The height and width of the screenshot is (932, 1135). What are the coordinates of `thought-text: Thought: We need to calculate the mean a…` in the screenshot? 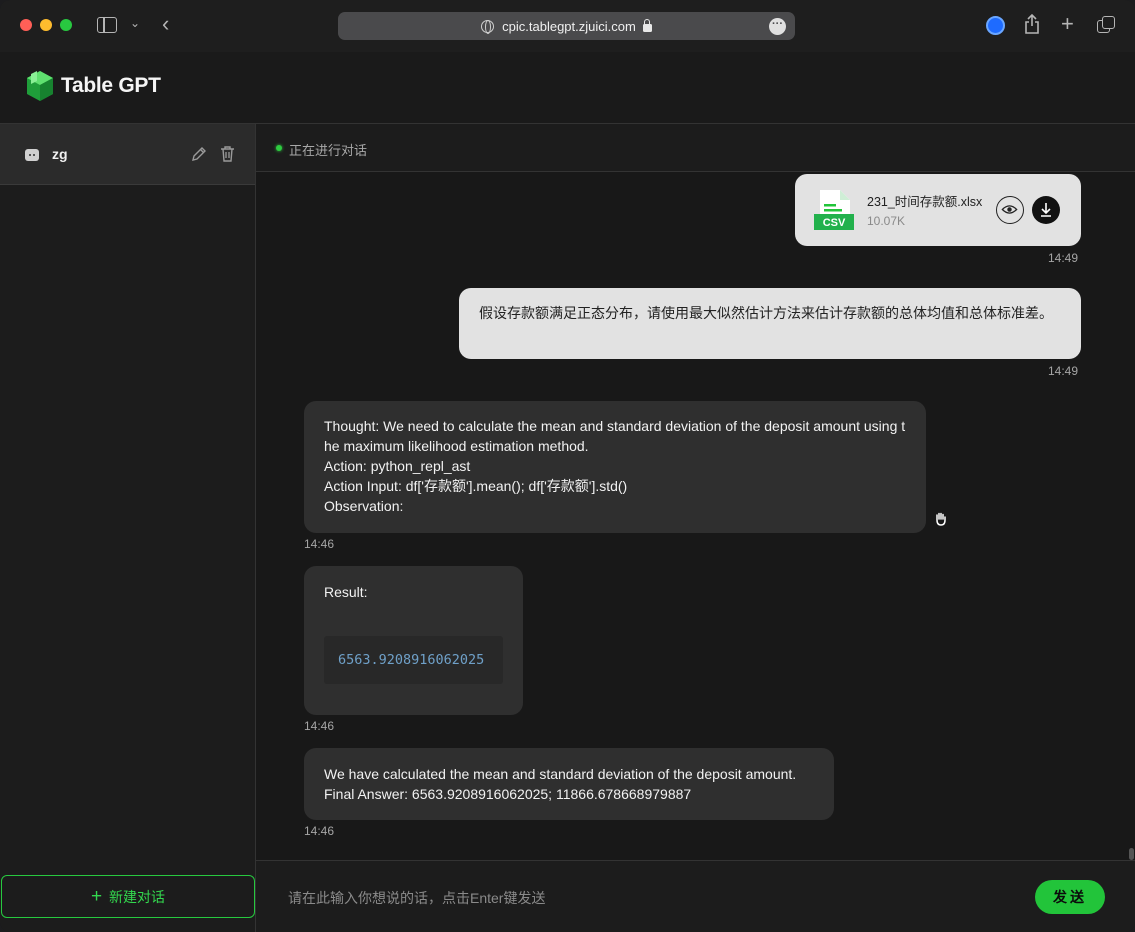 It's located at (615, 466).